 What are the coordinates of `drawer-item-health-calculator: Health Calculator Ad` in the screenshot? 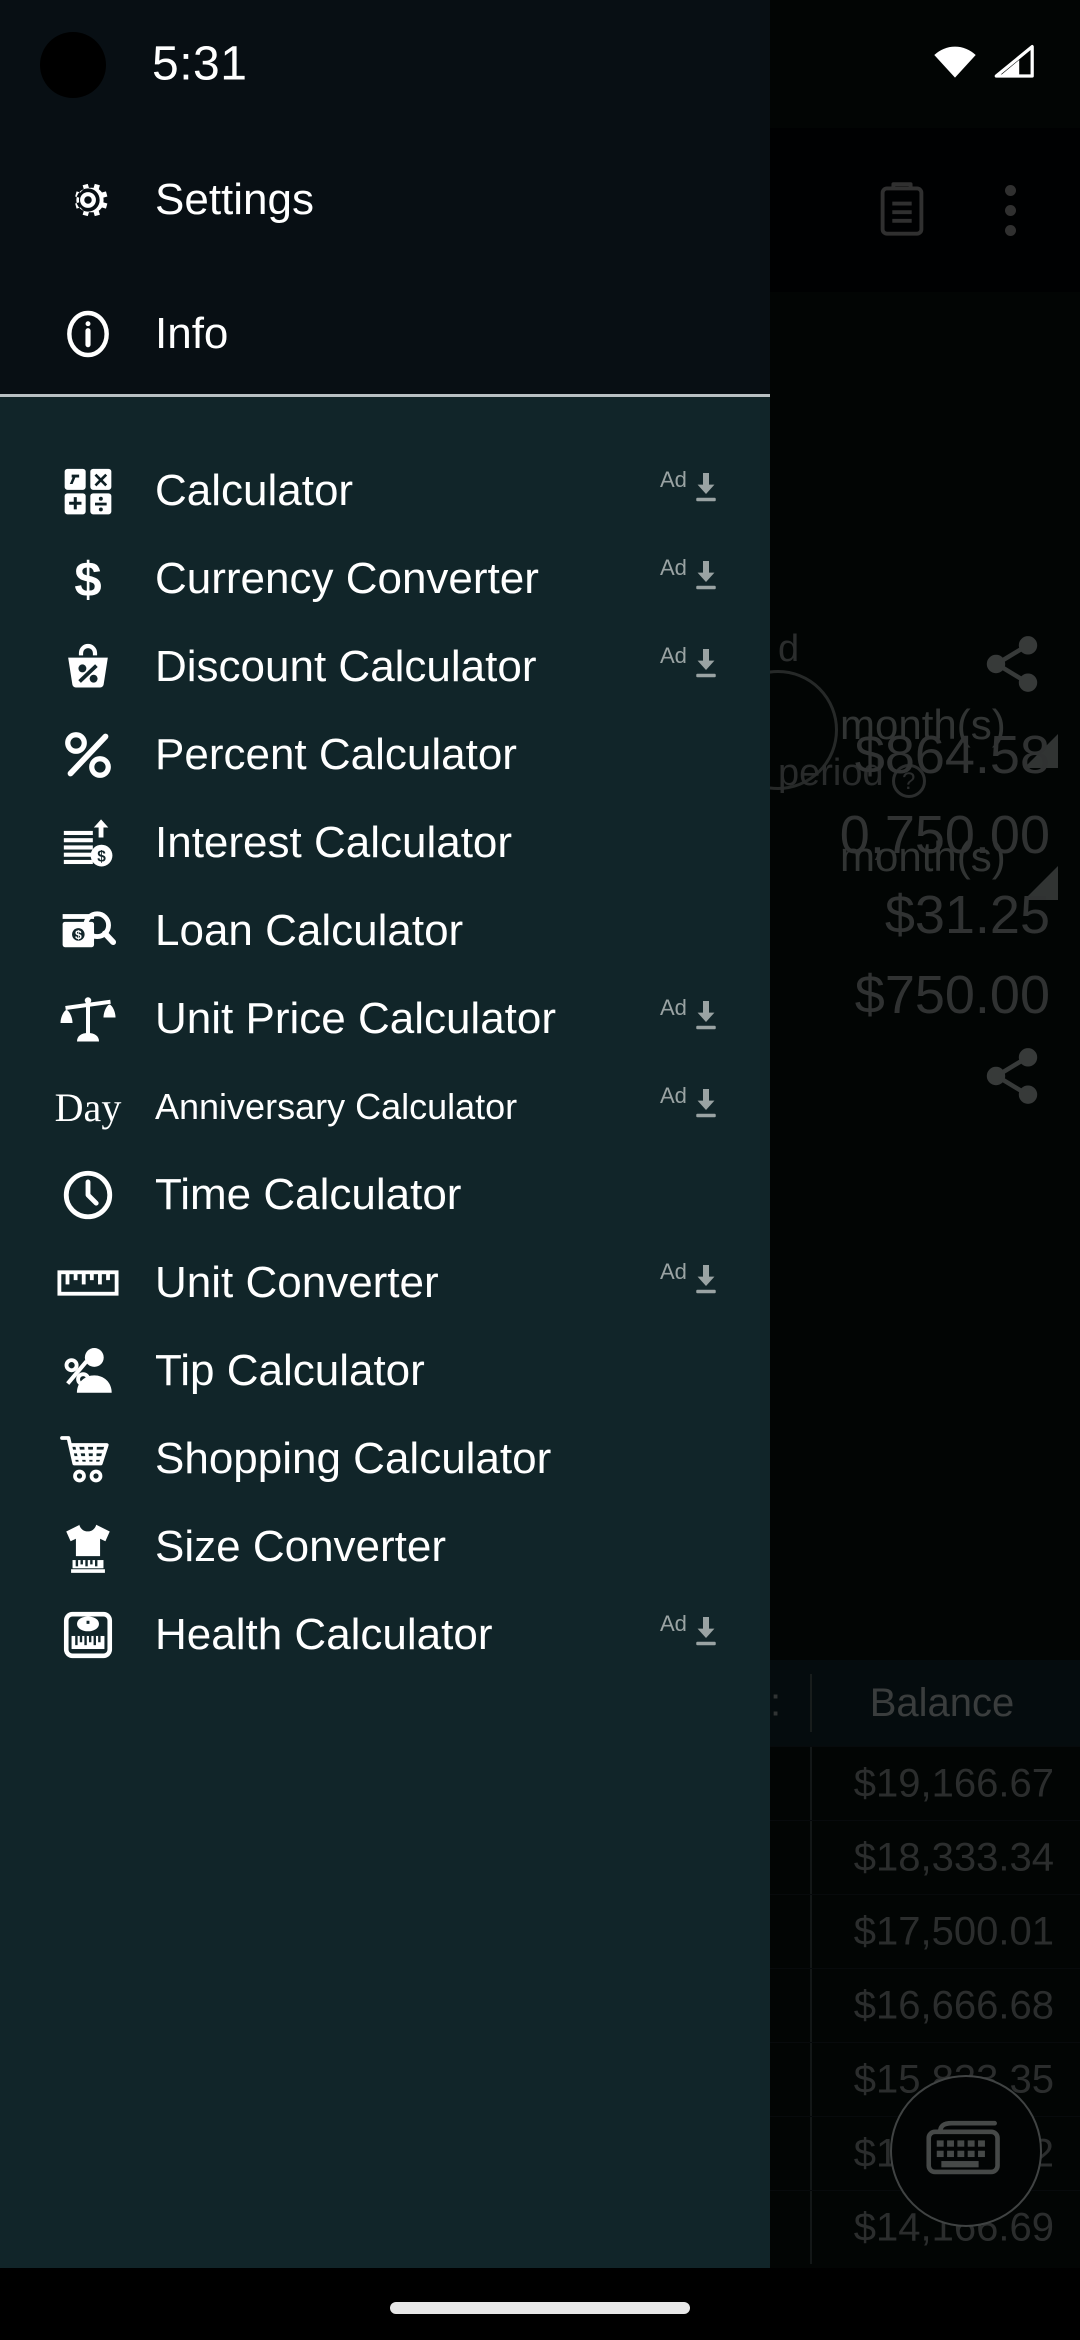 It's located at (385, 1635).